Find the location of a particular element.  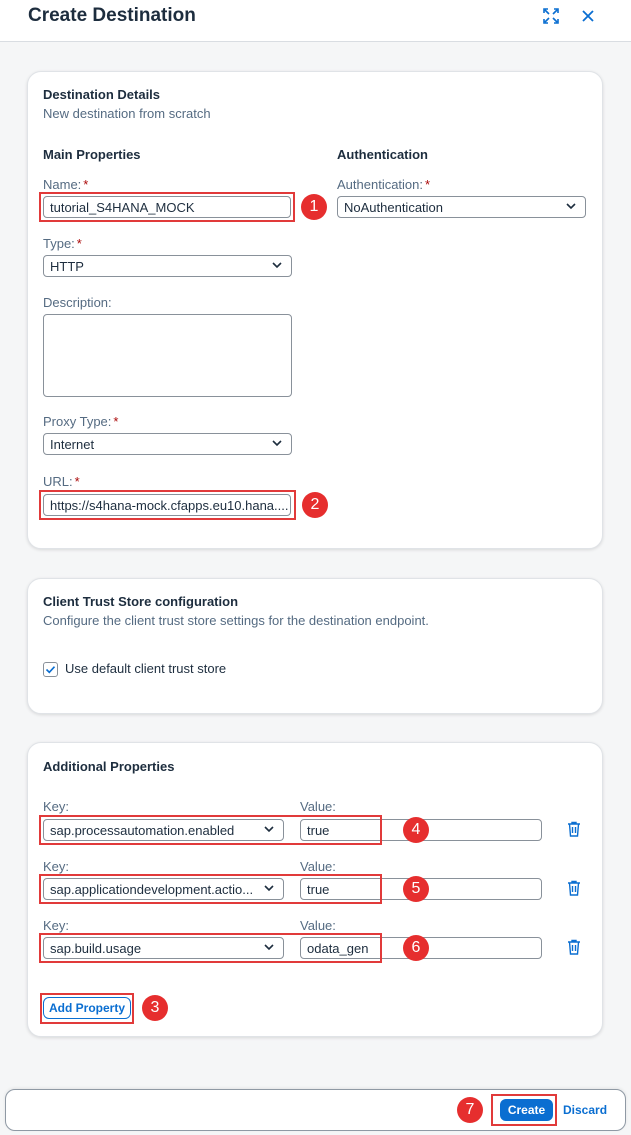

additional-properties-title: Additional Properties is located at coordinates (109, 766).